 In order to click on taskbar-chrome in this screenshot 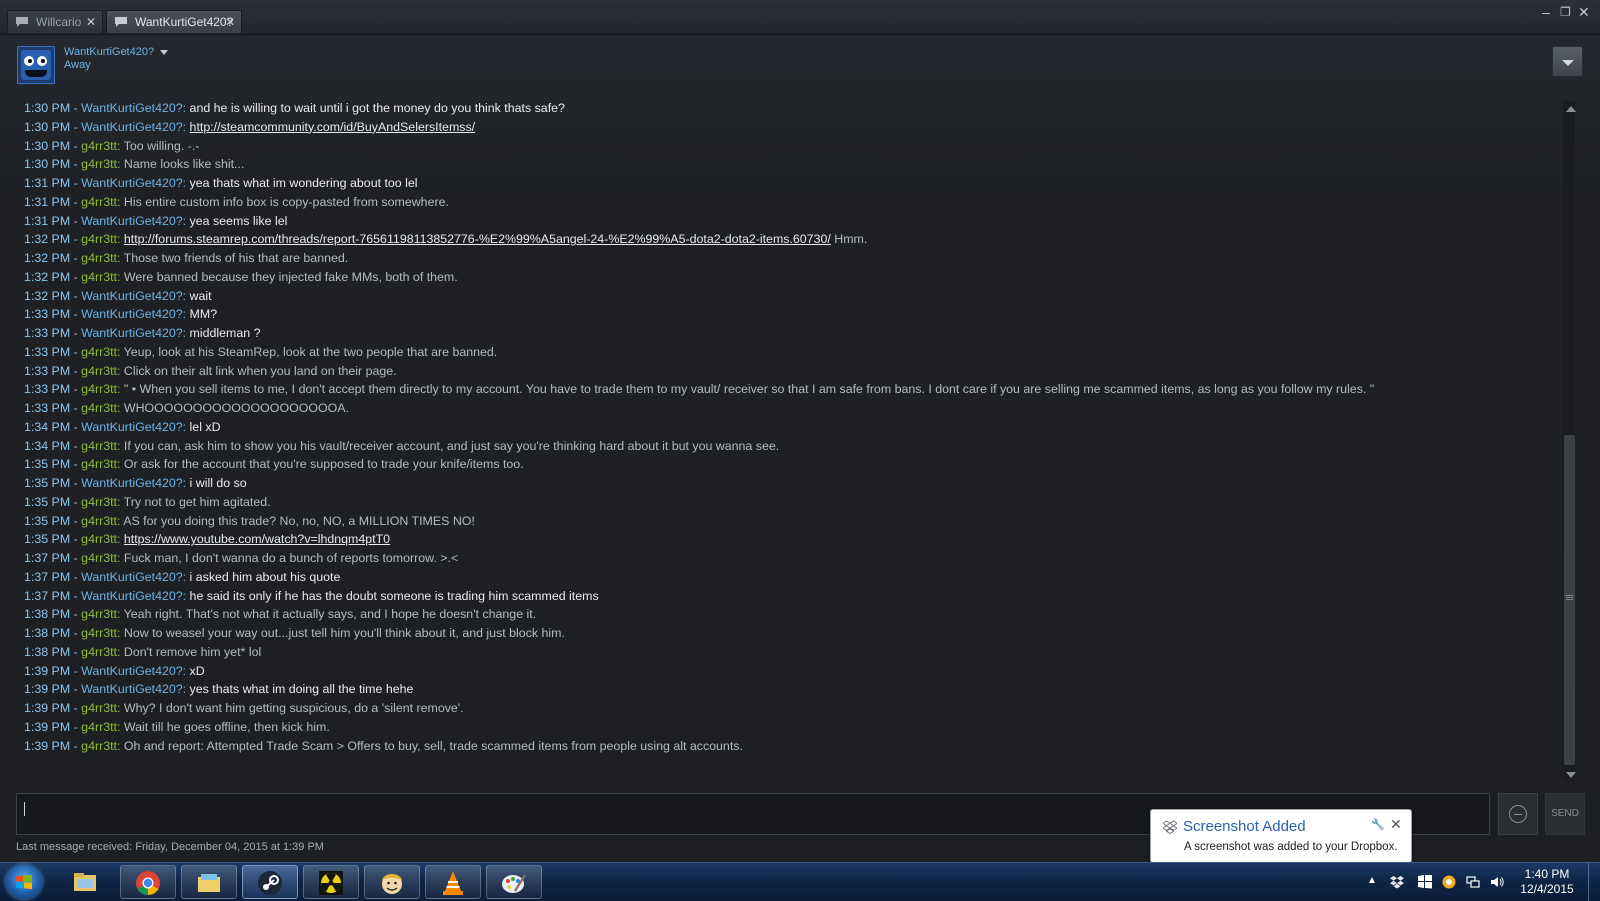, I will do `click(148, 882)`.